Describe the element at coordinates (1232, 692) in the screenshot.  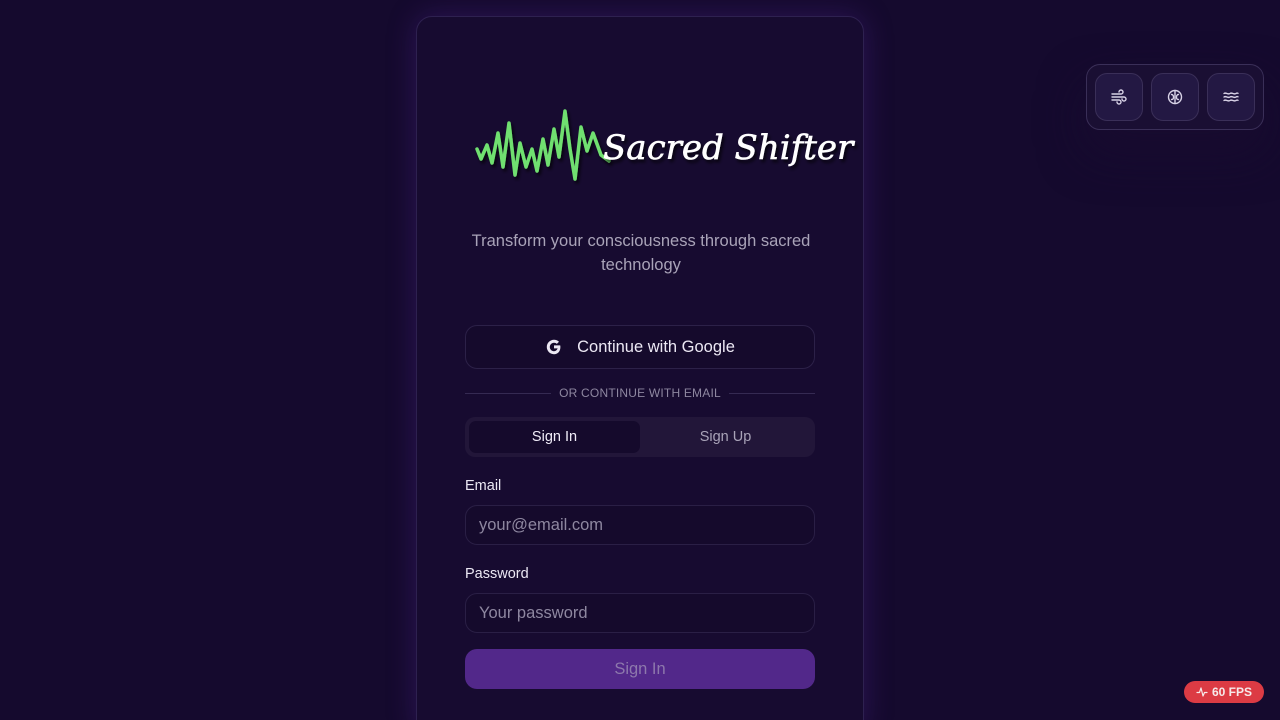
I see `fps-label: 60 FPS` at that location.